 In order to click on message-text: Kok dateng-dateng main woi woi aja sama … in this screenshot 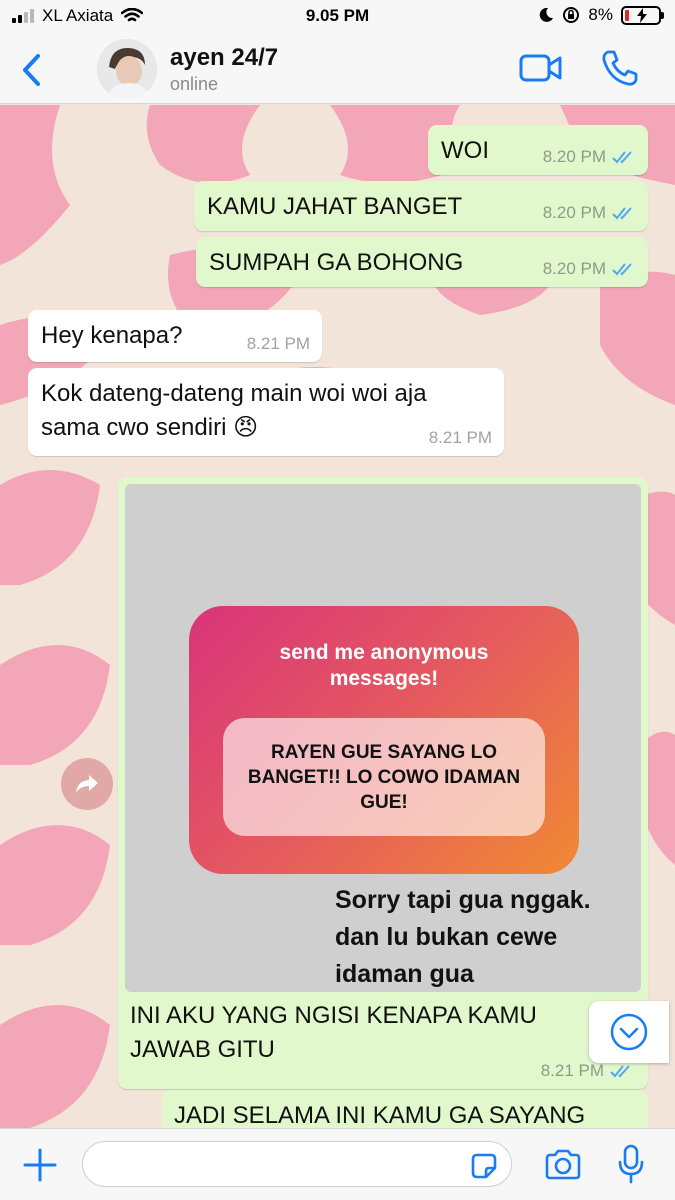, I will do `click(234, 411)`.